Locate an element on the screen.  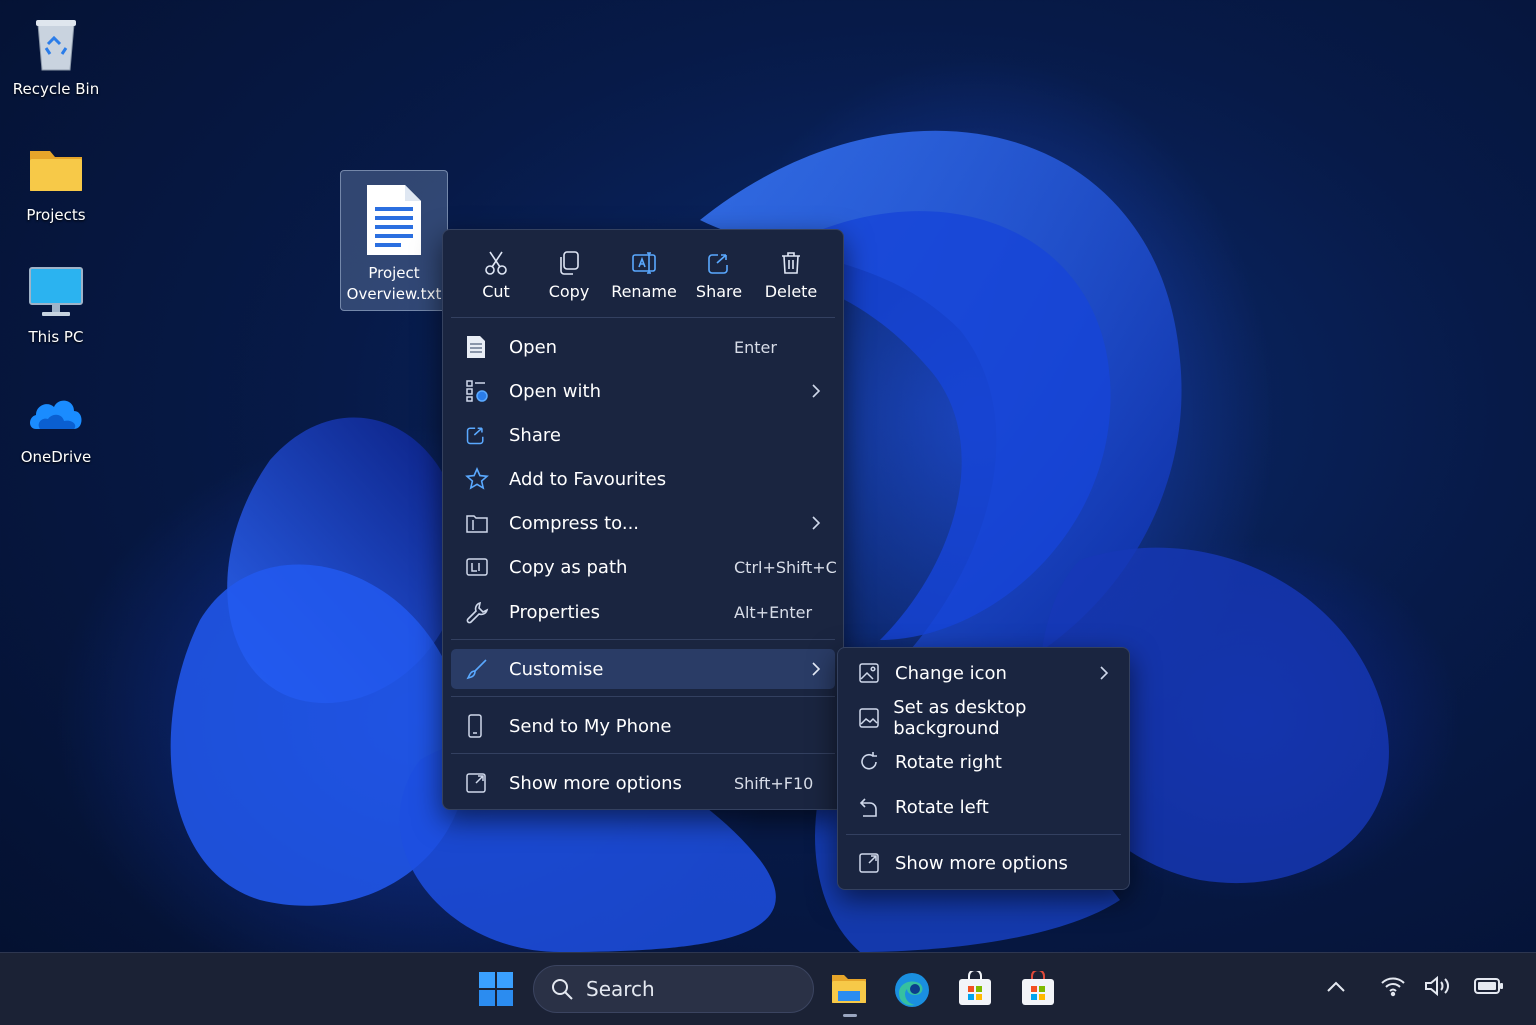
cut-button: Cut is located at coordinates (496, 277).